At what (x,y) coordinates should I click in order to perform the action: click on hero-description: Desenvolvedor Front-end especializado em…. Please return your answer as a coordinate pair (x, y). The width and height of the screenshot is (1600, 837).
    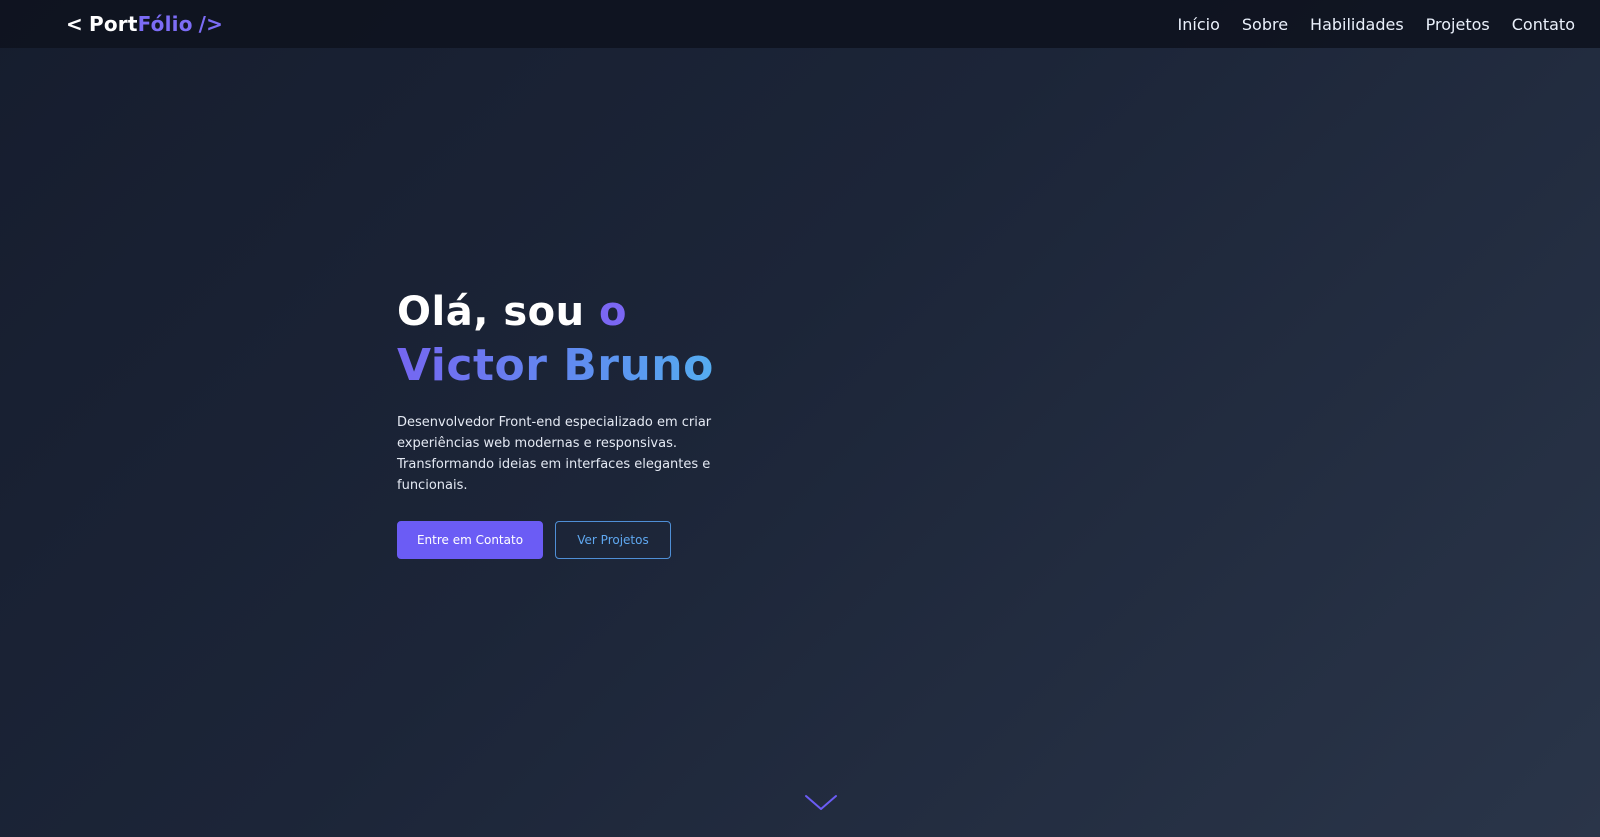
    Looking at the image, I should click on (554, 454).